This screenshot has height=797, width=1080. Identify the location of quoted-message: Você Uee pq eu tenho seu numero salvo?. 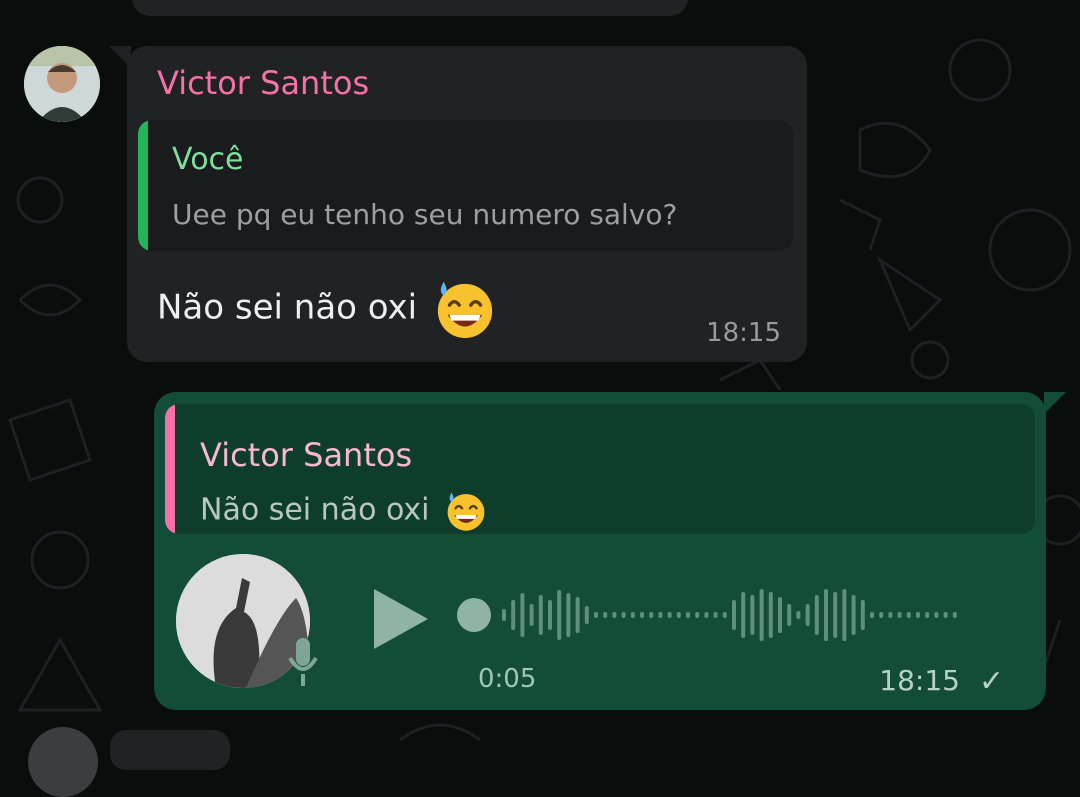
(465, 185).